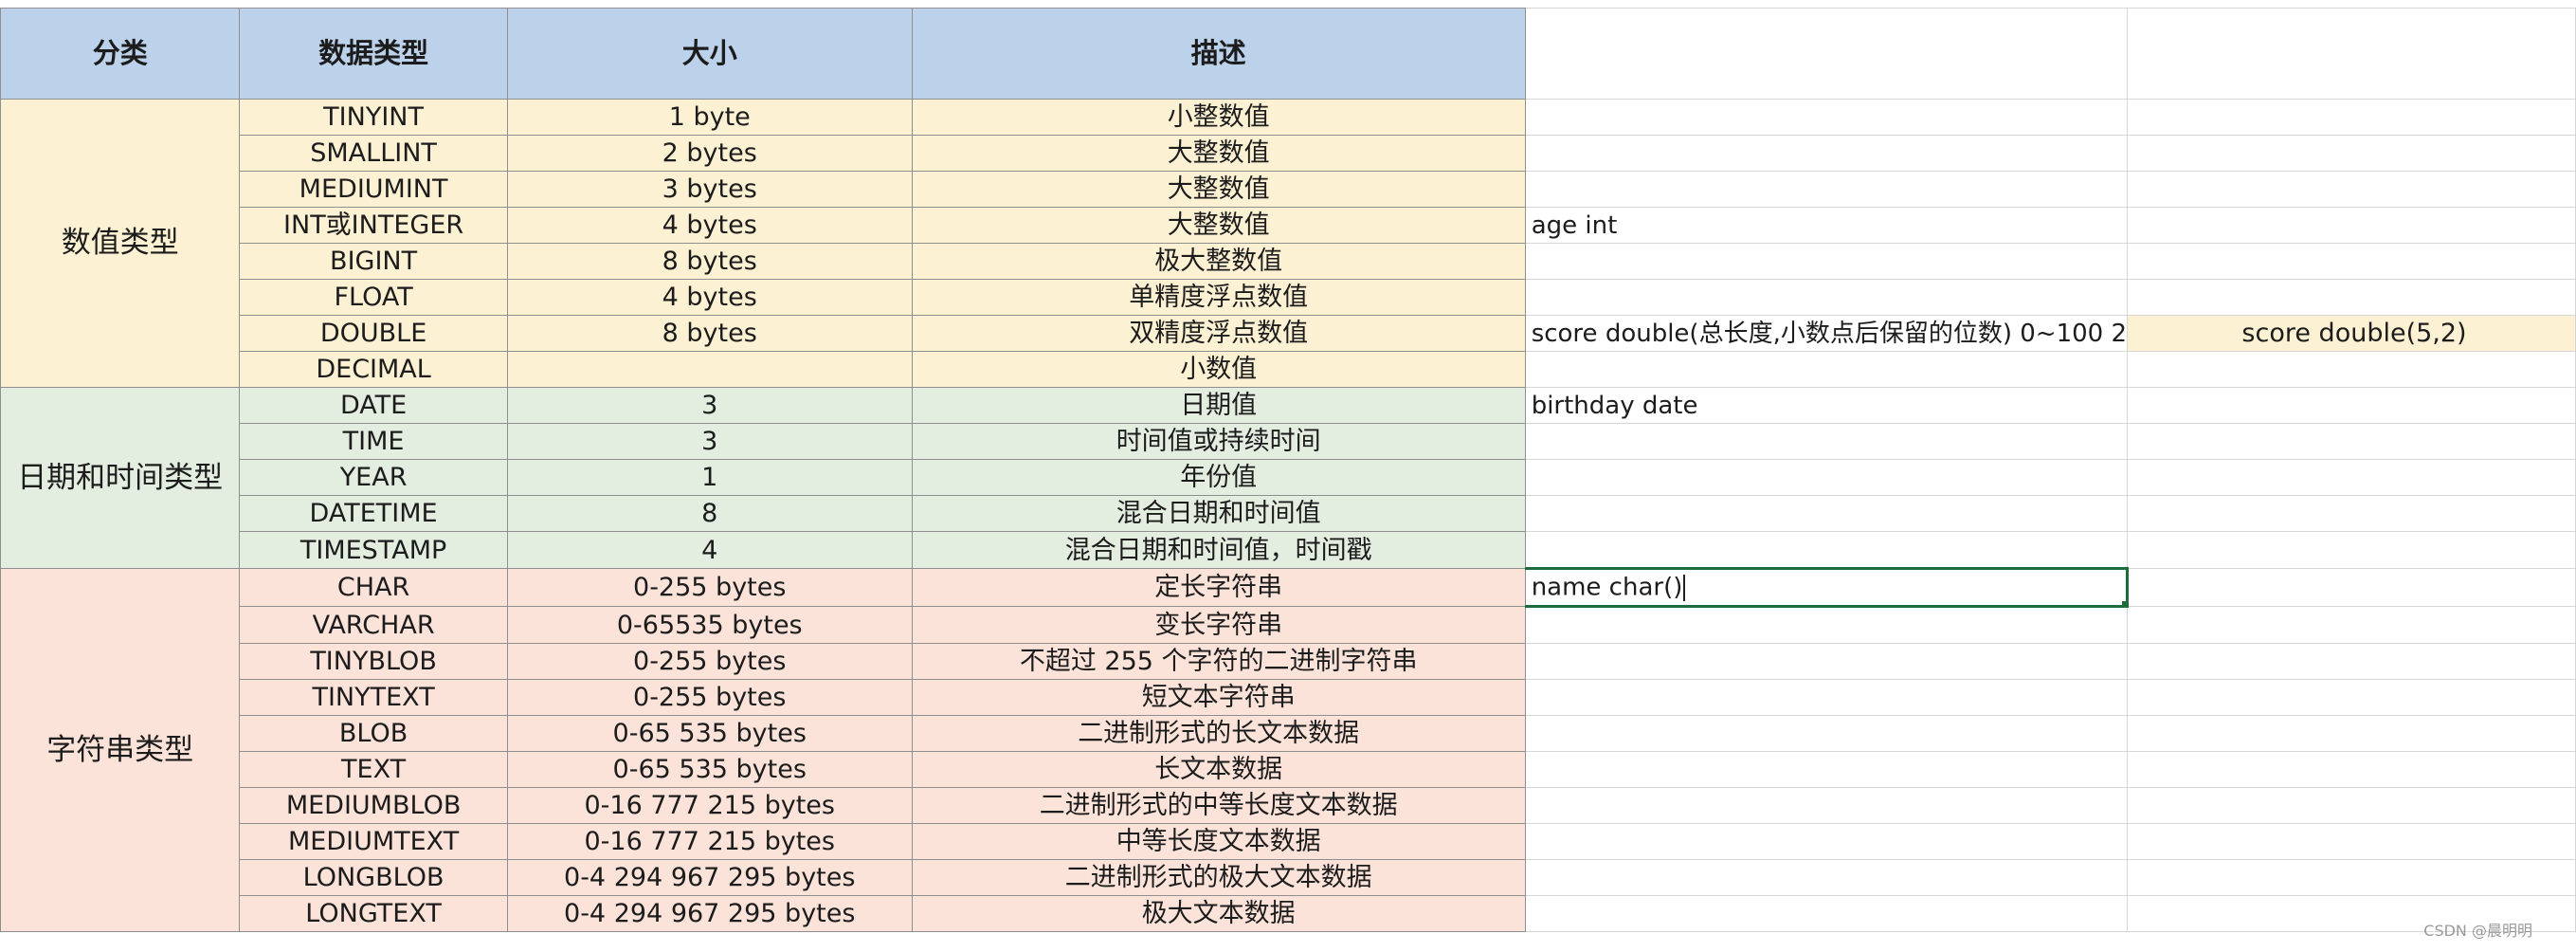 The width and height of the screenshot is (2576, 952). Describe the element at coordinates (373, 513) in the screenshot. I see `type-cell: DATETIME` at that location.